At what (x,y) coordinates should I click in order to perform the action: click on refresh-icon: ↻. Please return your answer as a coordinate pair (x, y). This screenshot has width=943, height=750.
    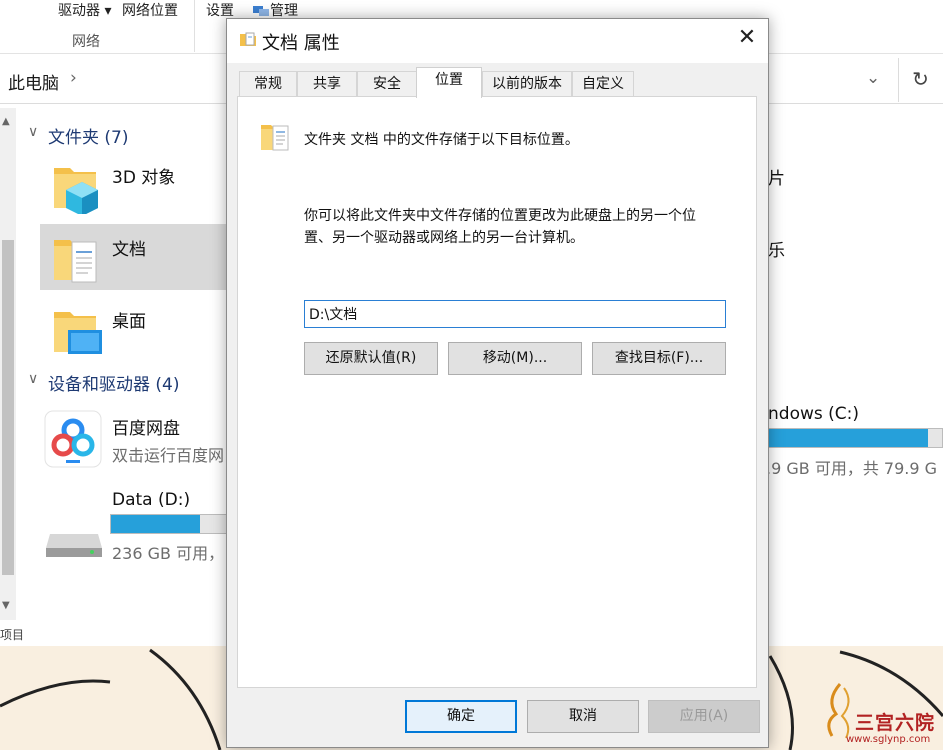
    Looking at the image, I should click on (920, 80).